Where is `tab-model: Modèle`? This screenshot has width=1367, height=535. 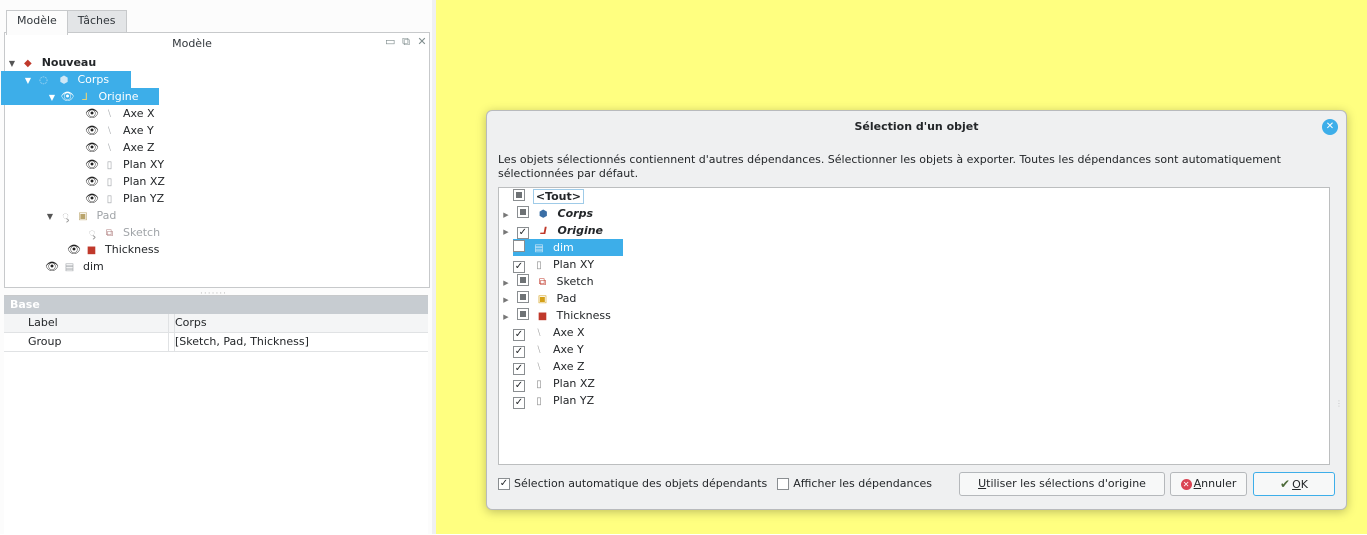 tab-model: Modèle is located at coordinates (37, 22).